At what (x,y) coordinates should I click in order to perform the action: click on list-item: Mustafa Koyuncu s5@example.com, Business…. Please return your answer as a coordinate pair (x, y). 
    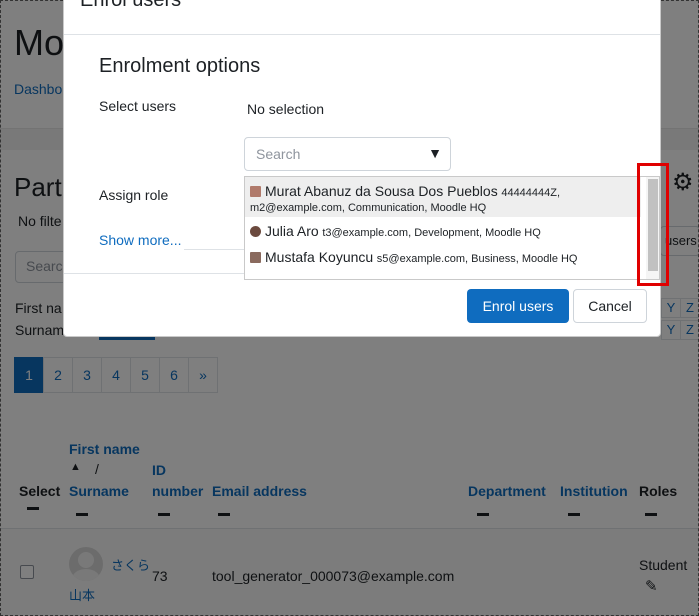
    Looking at the image, I should click on (443, 261).